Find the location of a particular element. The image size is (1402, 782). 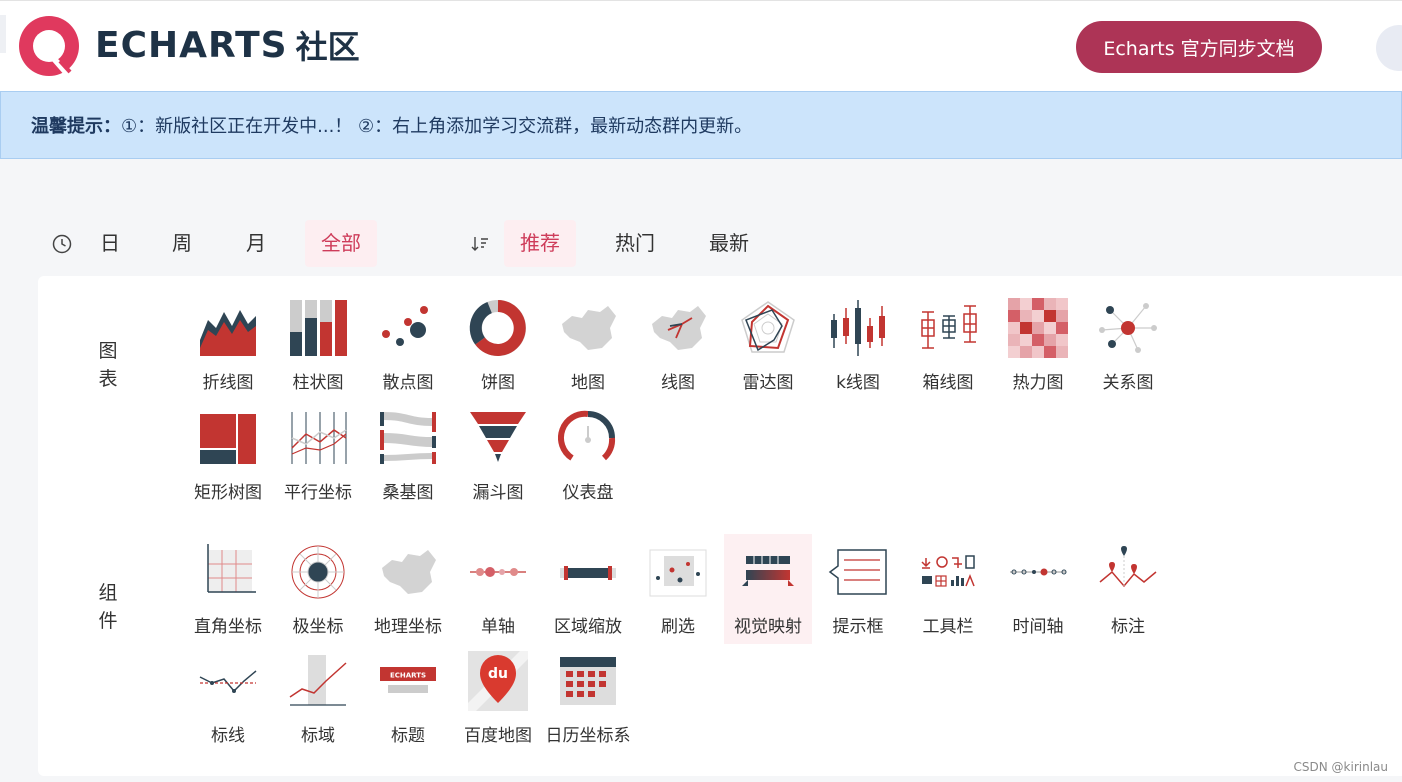

chart-item-map: 地图 is located at coordinates (588, 353).